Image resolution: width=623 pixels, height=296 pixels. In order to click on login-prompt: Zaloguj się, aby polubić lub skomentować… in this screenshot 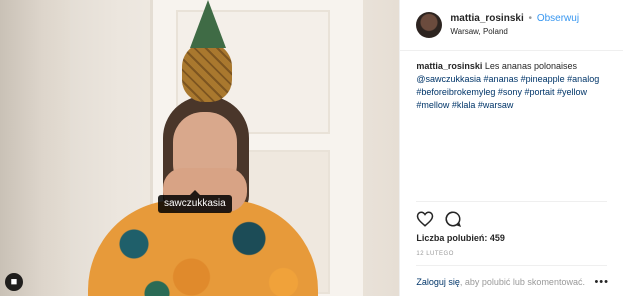, I will do `click(500, 282)`.